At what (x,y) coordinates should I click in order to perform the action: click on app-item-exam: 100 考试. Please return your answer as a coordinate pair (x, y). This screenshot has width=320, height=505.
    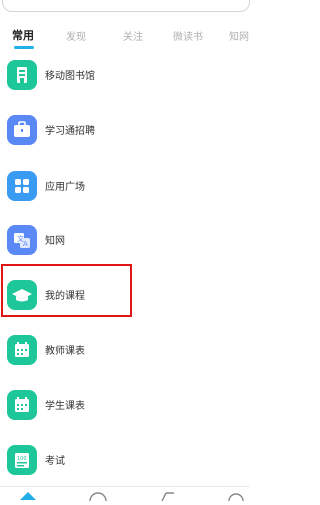
    Looking at the image, I should click on (125, 461).